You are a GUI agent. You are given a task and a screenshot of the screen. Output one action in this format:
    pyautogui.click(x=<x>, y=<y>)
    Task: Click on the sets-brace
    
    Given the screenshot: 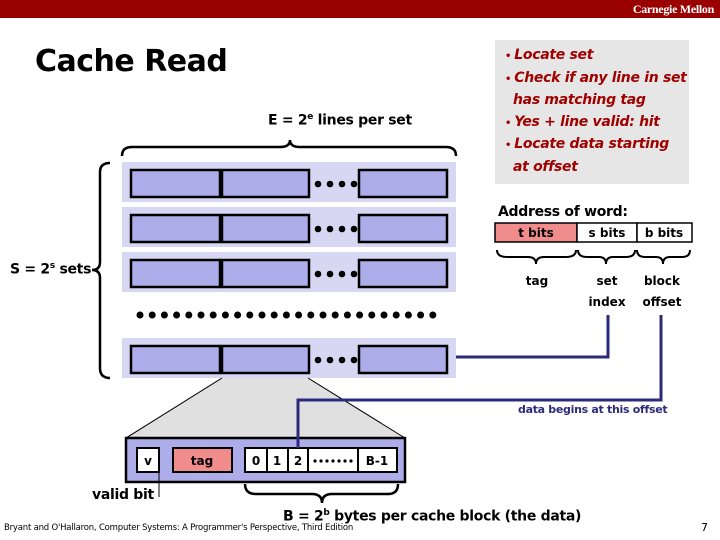 What is the action you would take?
    pyautogui.click(x=101, y=270)
    